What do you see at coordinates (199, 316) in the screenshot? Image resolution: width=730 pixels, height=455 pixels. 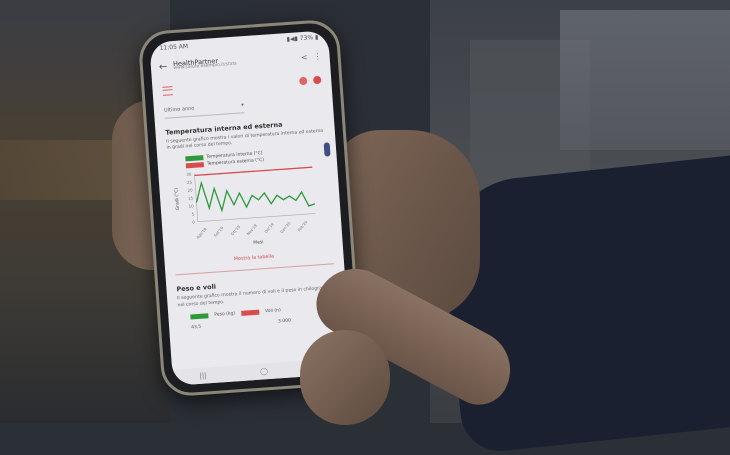 I see `legend-swatch-weight` at bounding box center [199, 316].